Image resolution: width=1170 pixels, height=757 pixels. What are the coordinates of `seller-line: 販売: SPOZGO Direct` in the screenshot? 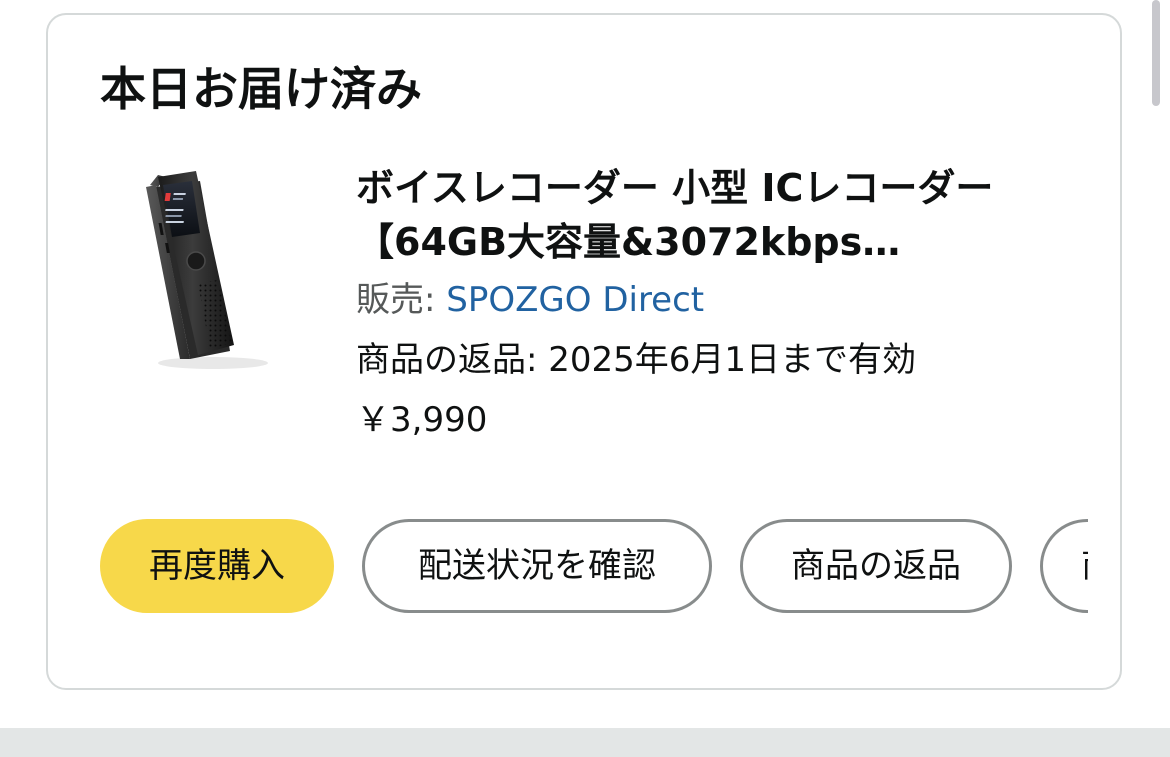 It's located at (712, 300).